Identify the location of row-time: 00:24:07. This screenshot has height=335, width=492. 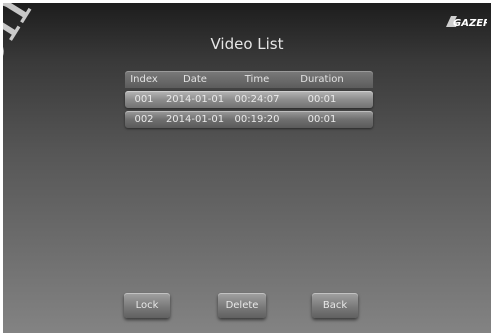
(257, 99).